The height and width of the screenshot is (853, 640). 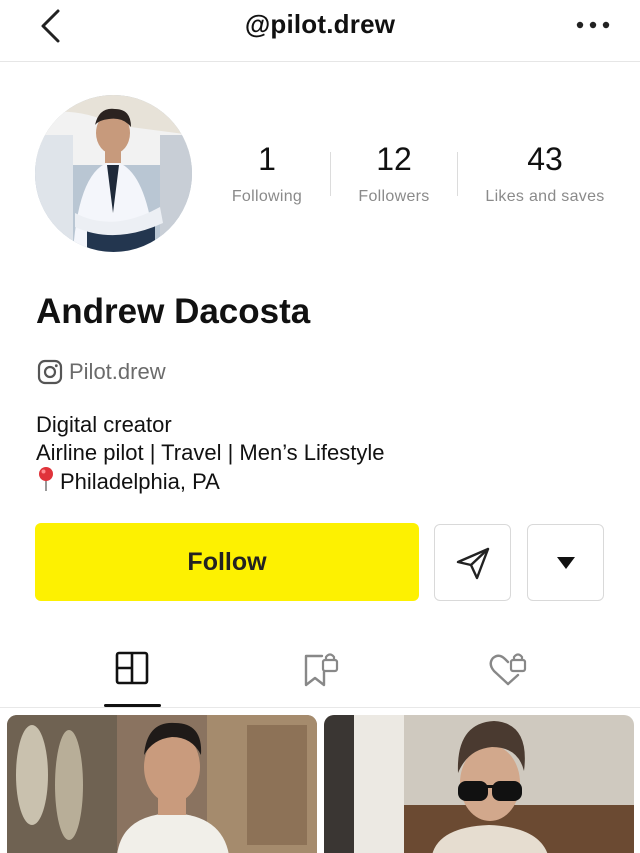 I want to click on bio-line: Airline pilot | Travel | Men’s Lifestyle, so click(x=210, y=452).